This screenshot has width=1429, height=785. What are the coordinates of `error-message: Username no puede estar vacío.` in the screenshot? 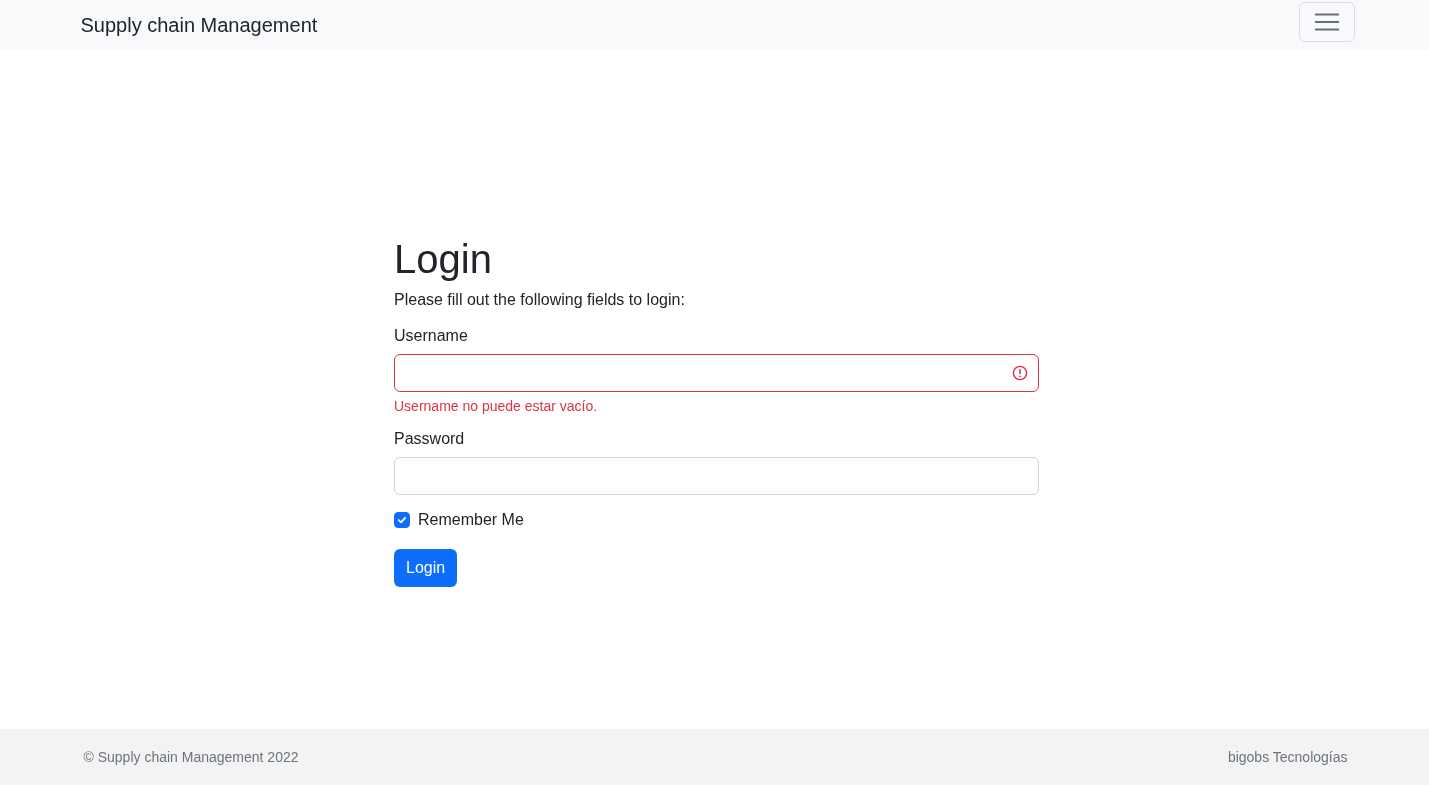 It's located at (496, 406).